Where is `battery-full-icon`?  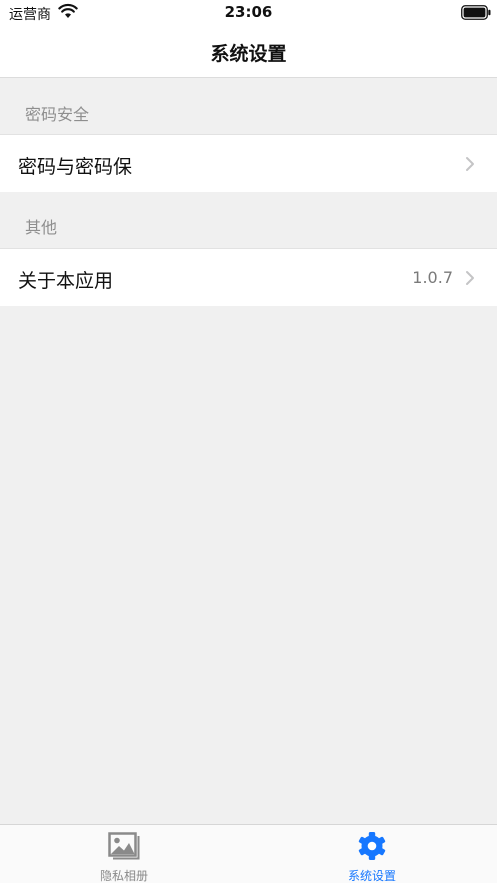 battery-full-icon is located at coordinates (476, 12).